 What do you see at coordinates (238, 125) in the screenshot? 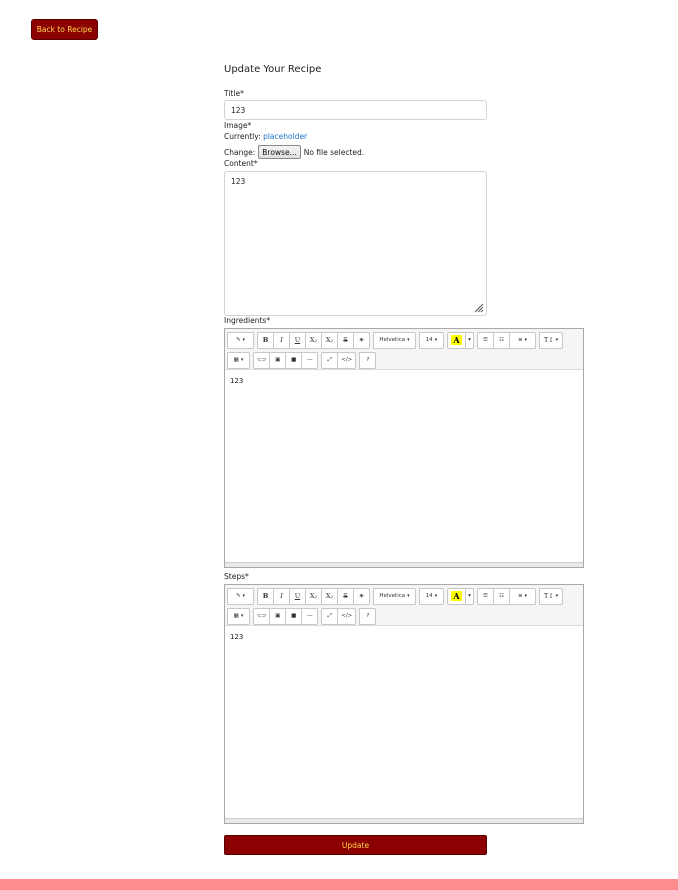
I see `image-label: Image*` at bounding box center [238, 125].